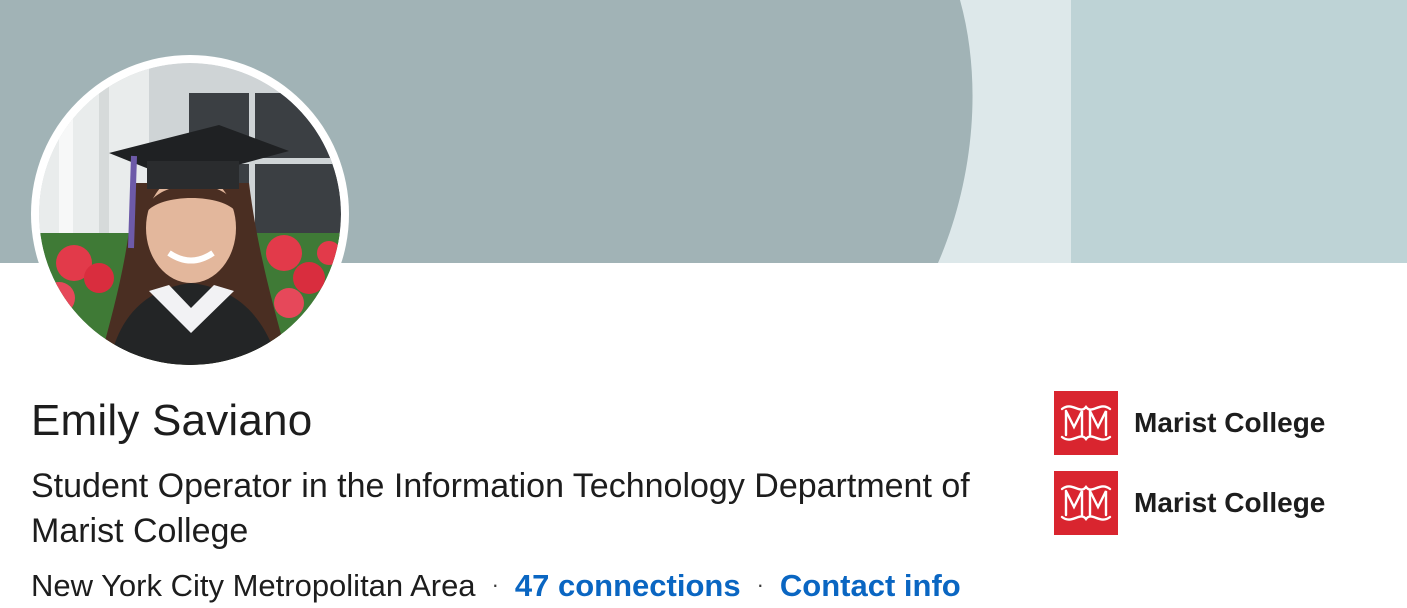 The image size is (1407, 608). What do you see at coordinates (172, 420) in the screenshot?
I see `profile-name: Emily Saviano` at bounding box center [172, 420].